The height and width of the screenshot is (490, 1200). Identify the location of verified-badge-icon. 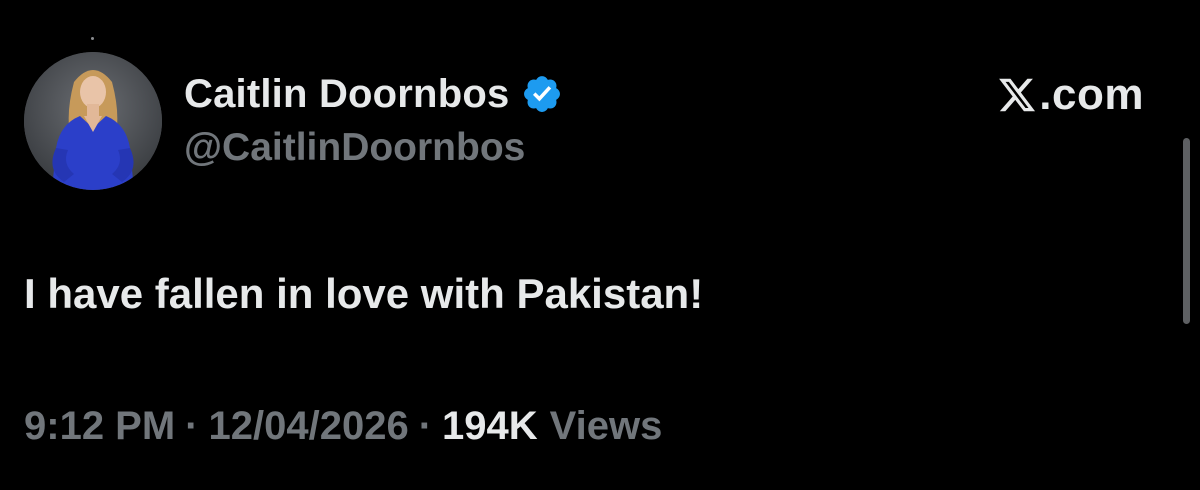
(542, 94).